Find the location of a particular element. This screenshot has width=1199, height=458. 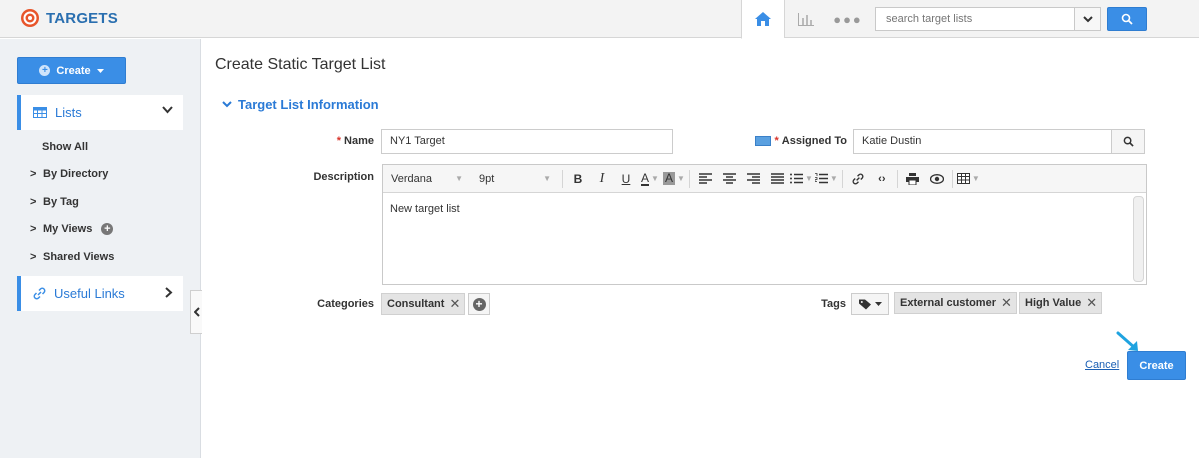

assigned-to-lookup-button is located at coordinates (1128, 141).